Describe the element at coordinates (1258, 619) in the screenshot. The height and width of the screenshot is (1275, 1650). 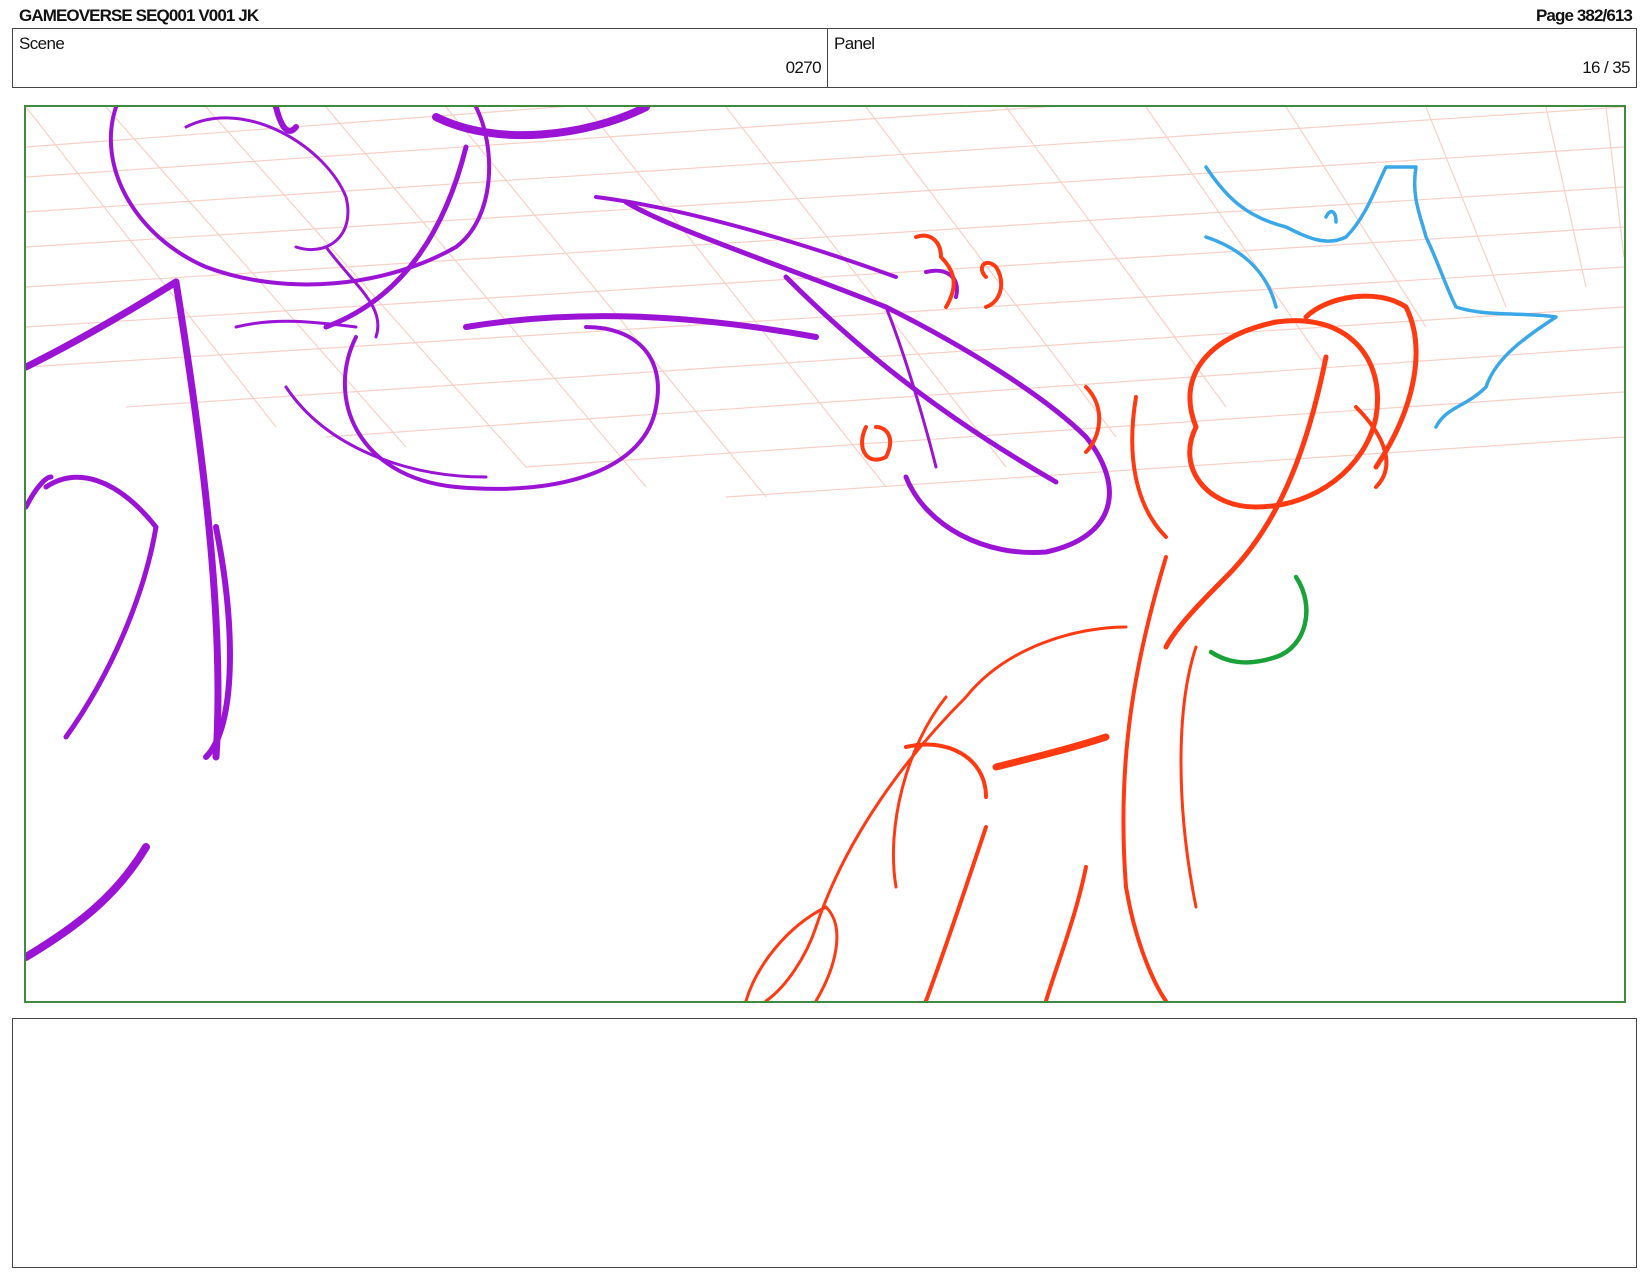
I see `green-accent-sketch` at that location.